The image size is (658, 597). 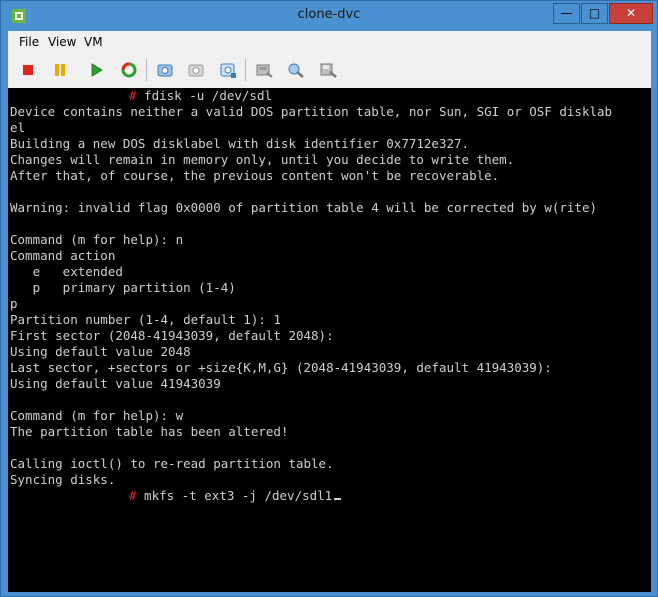 I want to click on close-button: ✕, so click(x=631, y=13).